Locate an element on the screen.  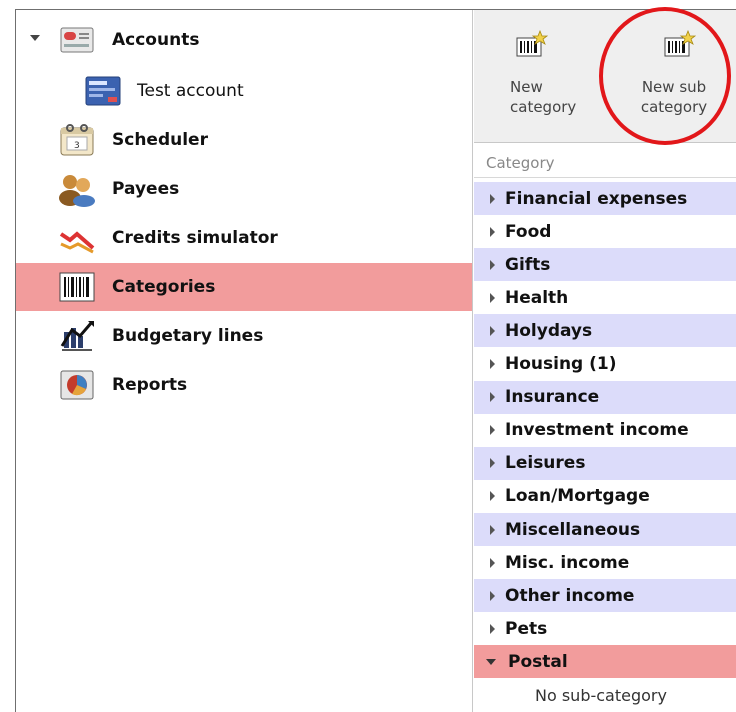
new-sub-category-icon is located at coordinates (680, 44).